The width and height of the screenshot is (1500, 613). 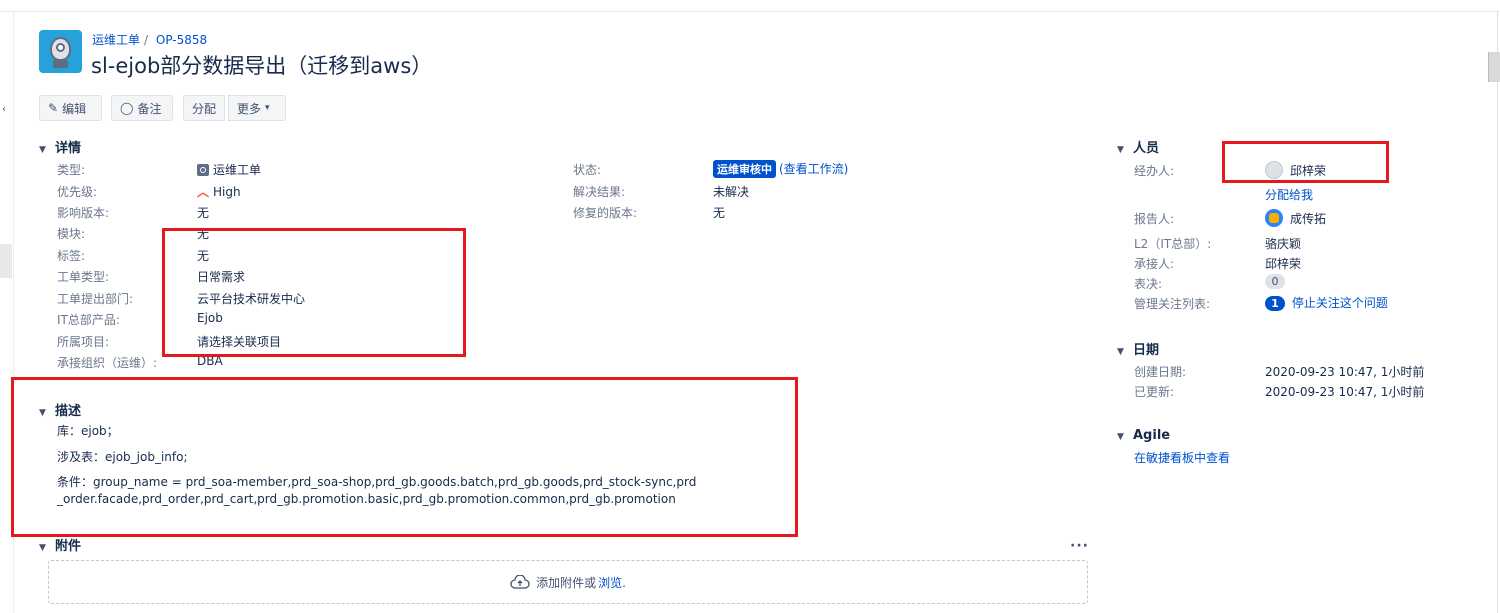 I want to click on description-line-1: 库：ejob；, so click(x=88, y=431).